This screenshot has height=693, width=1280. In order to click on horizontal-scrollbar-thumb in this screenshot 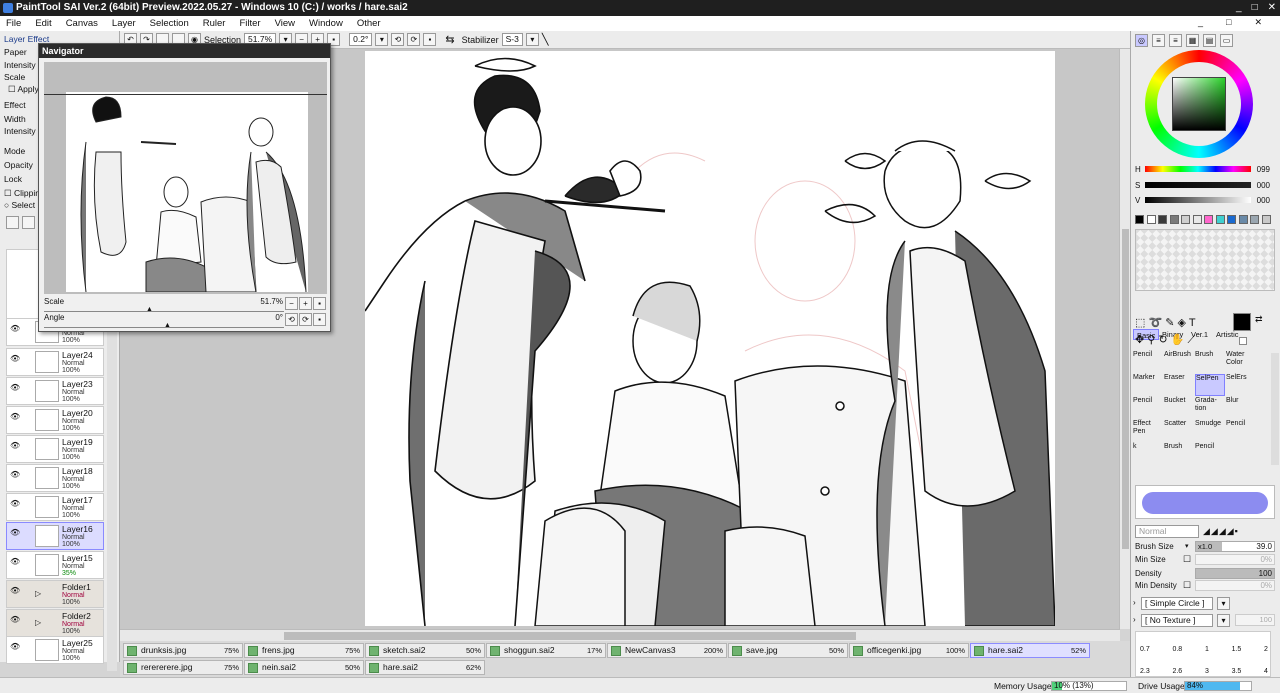, I will do `click(570, 636)`.